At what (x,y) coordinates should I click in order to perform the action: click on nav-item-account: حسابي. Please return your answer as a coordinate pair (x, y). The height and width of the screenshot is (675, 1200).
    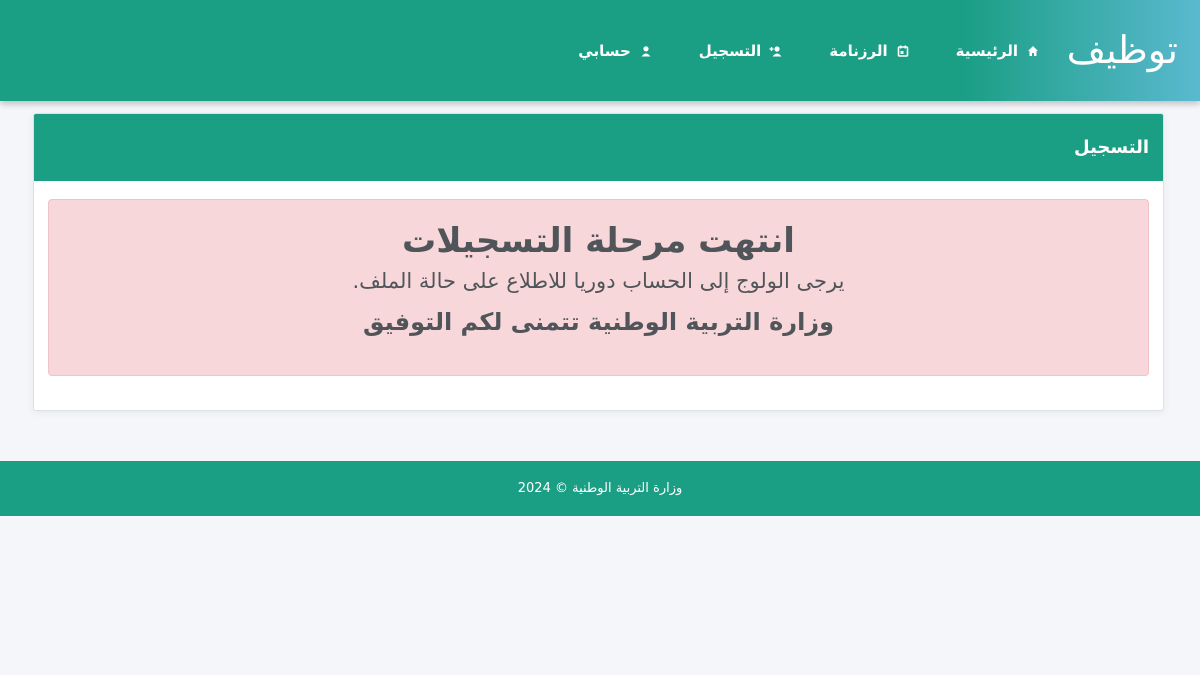
    Looking at the image, I should click on (615, 51).